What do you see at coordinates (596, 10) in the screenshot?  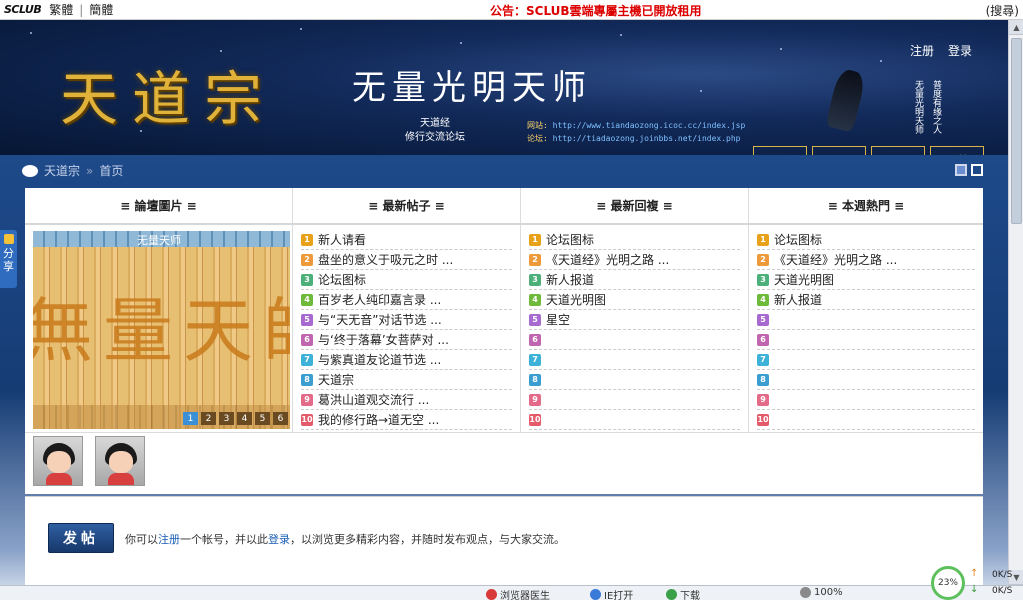 I see `site-notice: 公告：SCLUB雲端專屬主機已開放租用` at bounding box center [596, 10].